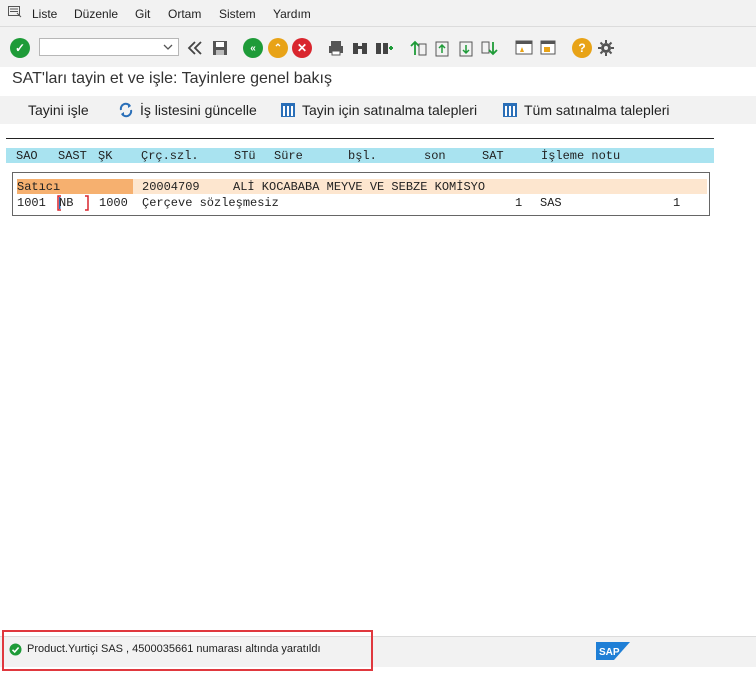 The image size is (756, 674). What do you see at coordinates (113, 203) in the screenshot?
I see `row-sk: 1000` at bounding box center [113, 203].